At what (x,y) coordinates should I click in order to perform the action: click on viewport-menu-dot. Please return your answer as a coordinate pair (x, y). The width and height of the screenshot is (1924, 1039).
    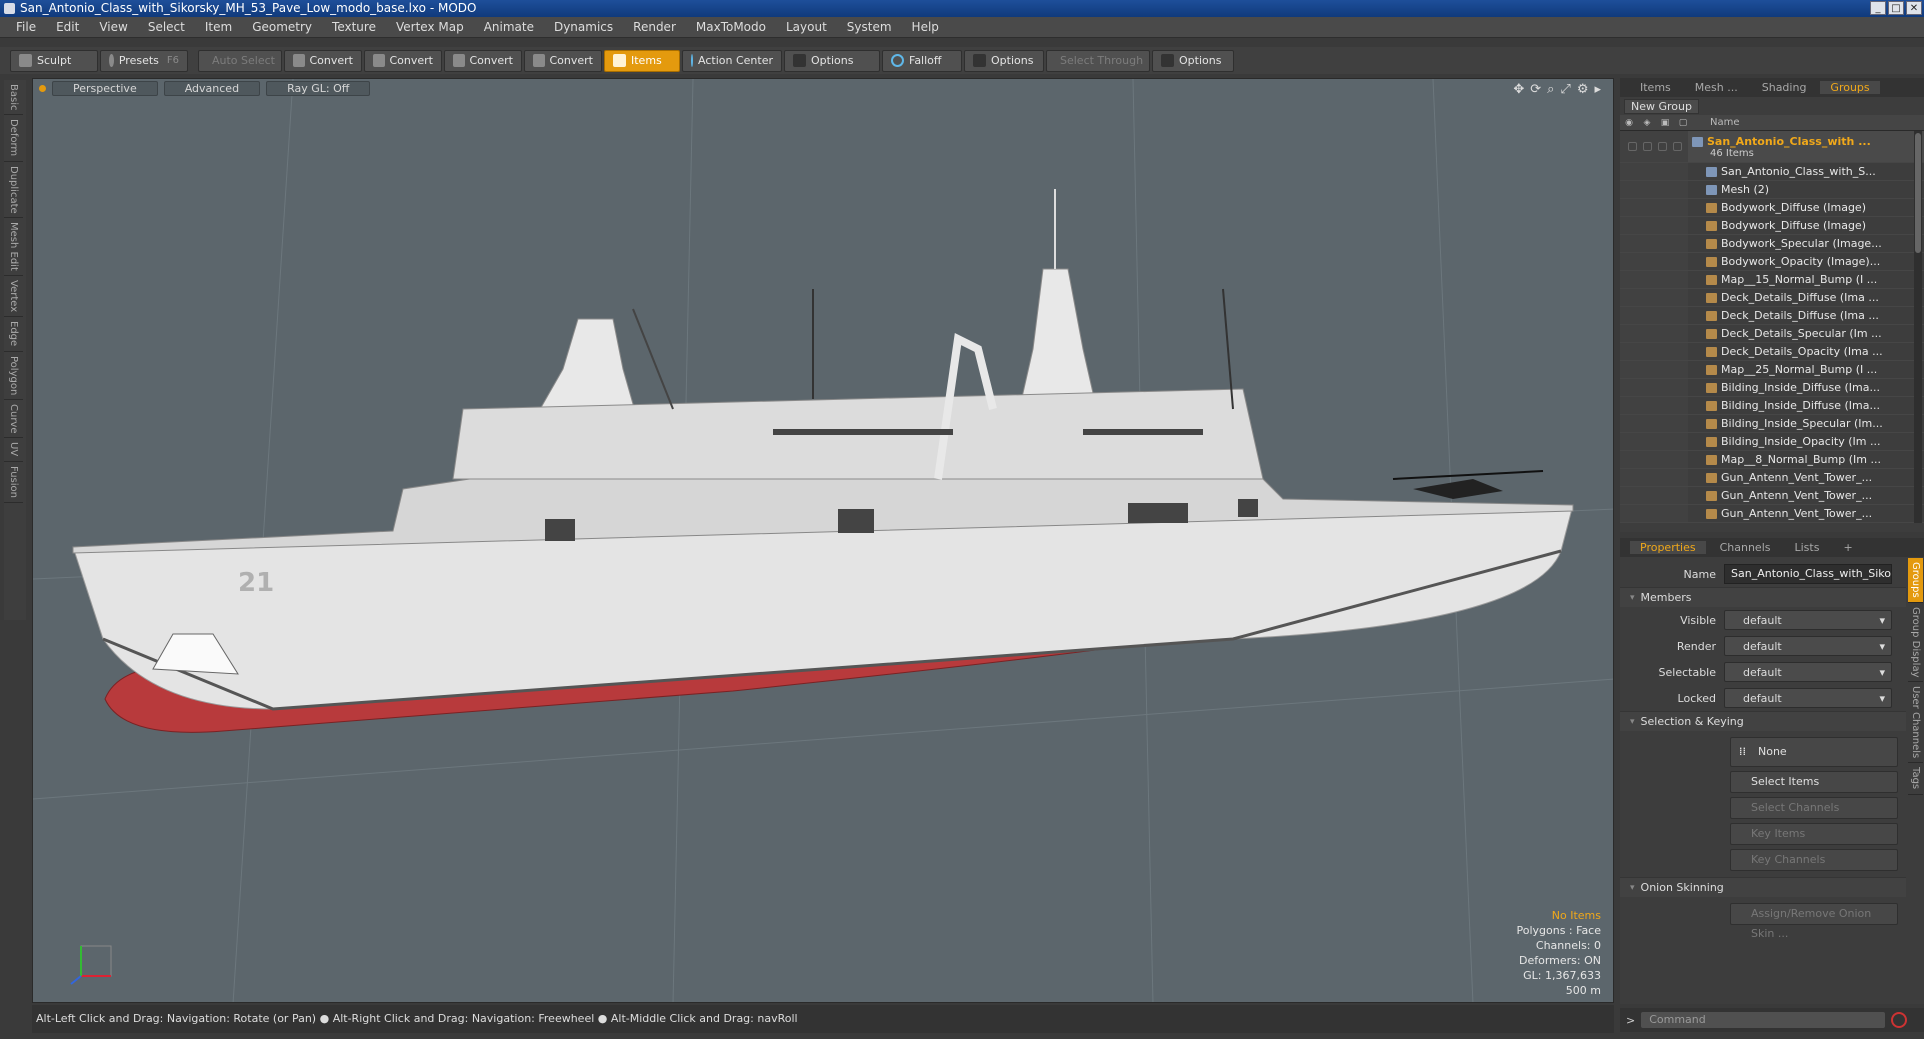
    Looking at the image, I should click on (42, 88).